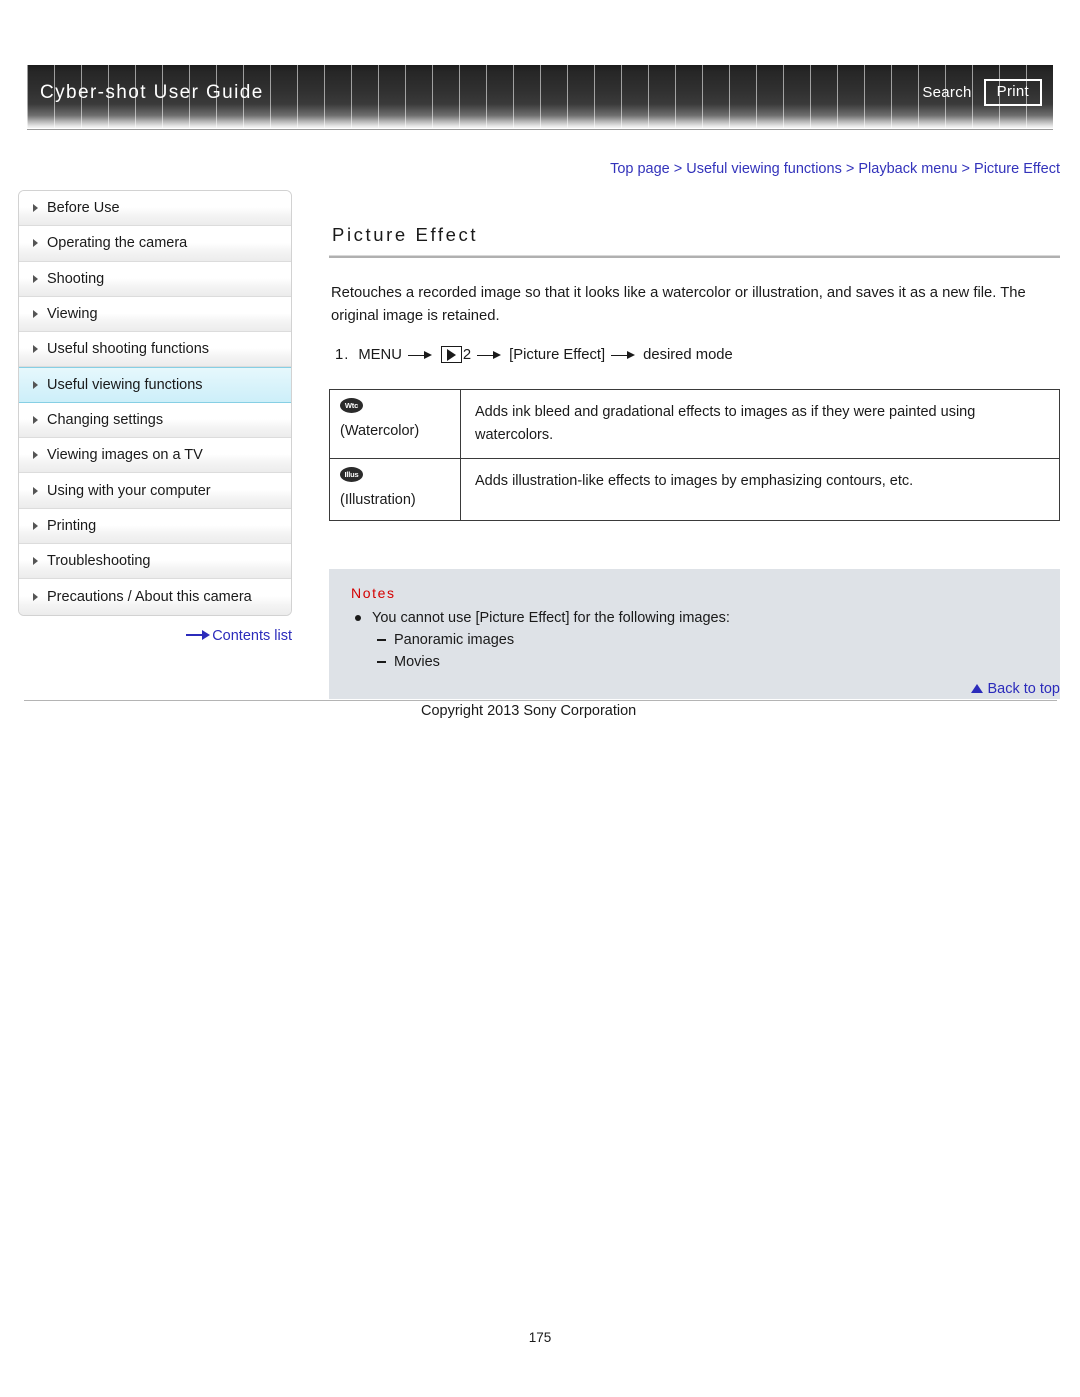 This screenshot has width=1080, height=1397. What do you see at coordinates (72, 525) in the screenshot?
I see `sidebar-item-label: Printing` at bounding box center [72, 525].